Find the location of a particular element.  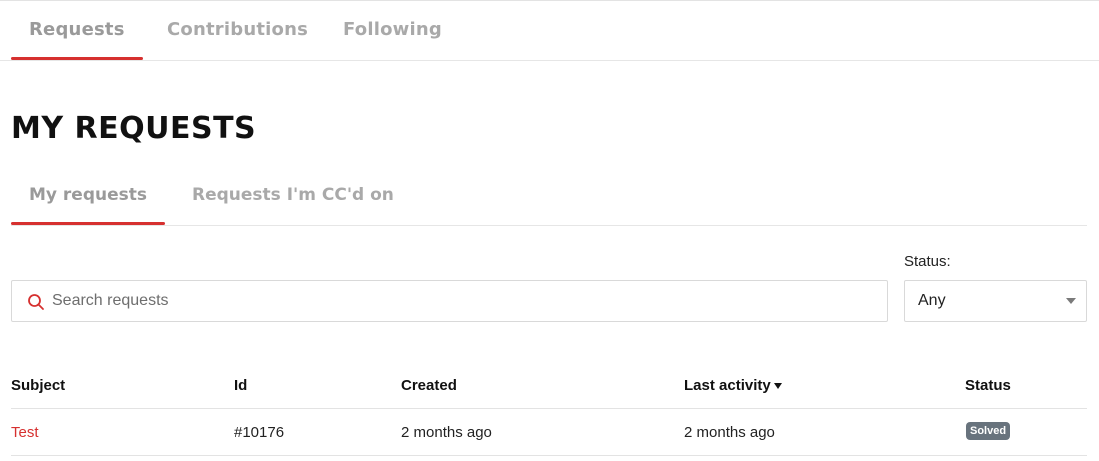

column-header-last-activity: Last activity is located at coordinates (733, 385).